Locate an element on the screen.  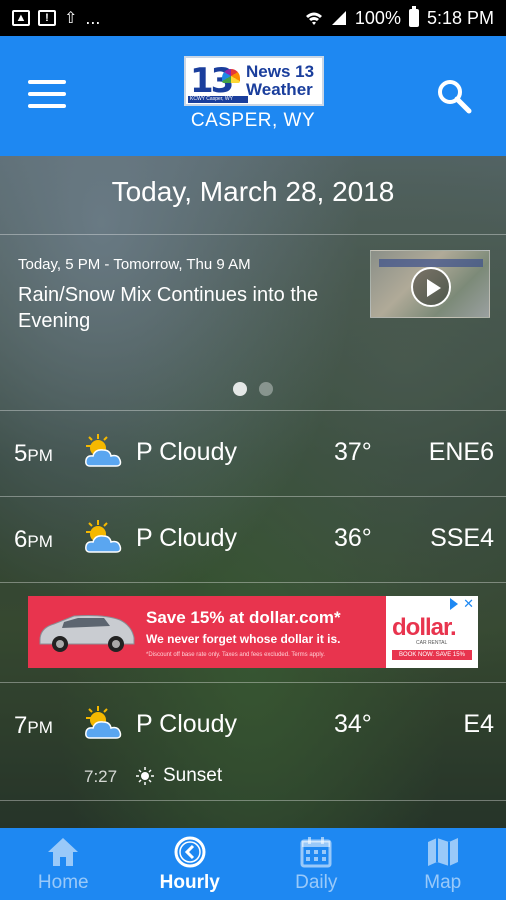
map-icon is located at coordinates (442, 852).